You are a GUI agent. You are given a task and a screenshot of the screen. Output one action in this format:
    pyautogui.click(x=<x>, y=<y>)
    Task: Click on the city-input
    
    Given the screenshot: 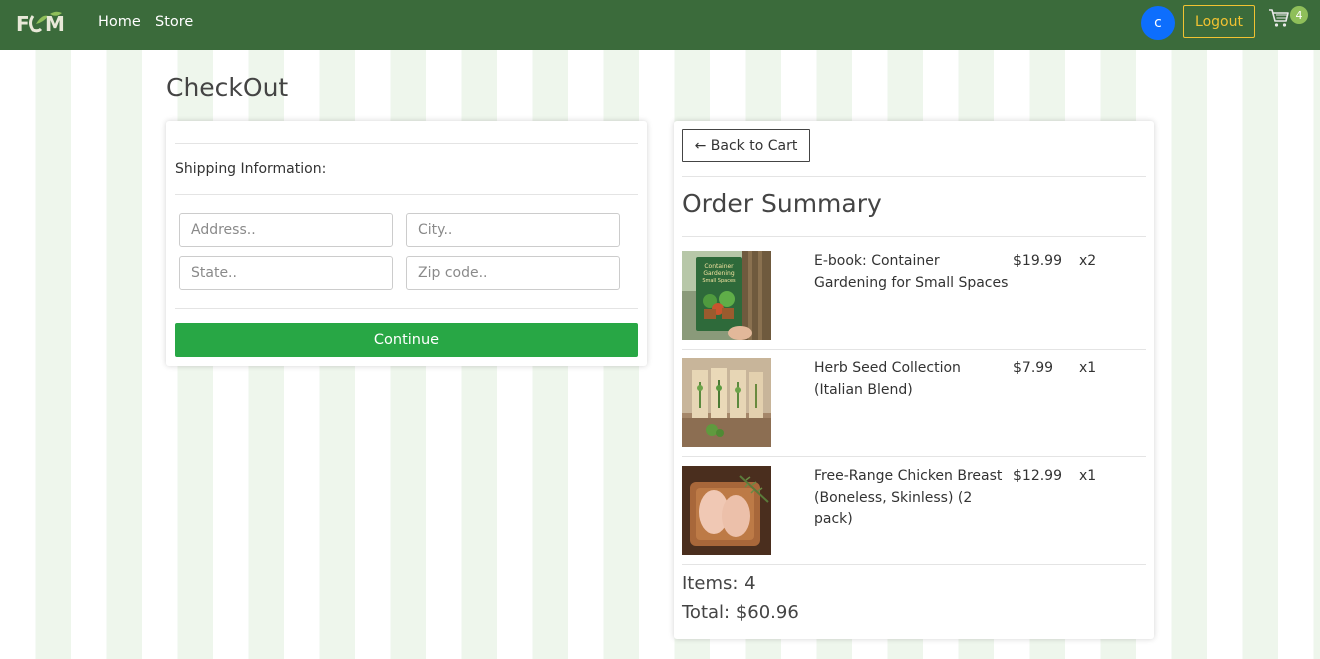 What is the action you would take?
    pyautogui.click(x=513, y=230)
    